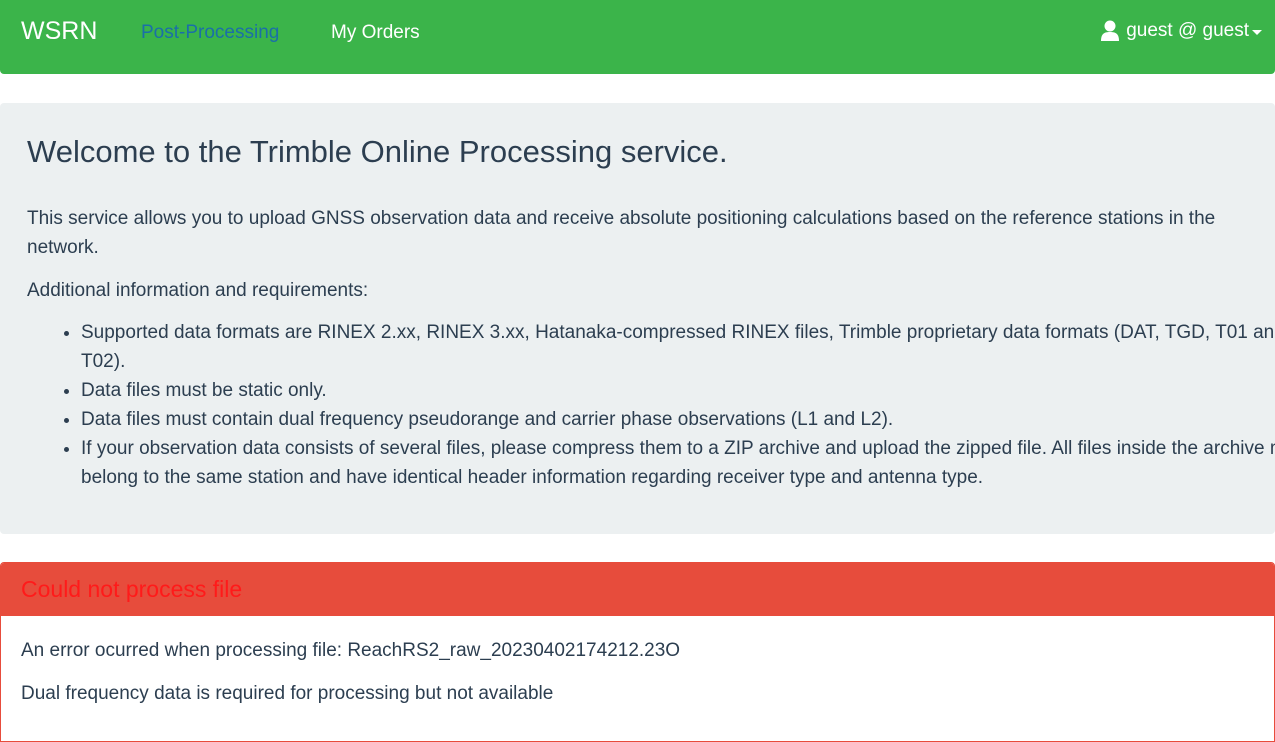 Image resolution: width=1275 pixels, height=742 pixels. Describe the element at coordinates (678, 390) in the screenshot. I see `list-item: Data files must be static only.` at that location.